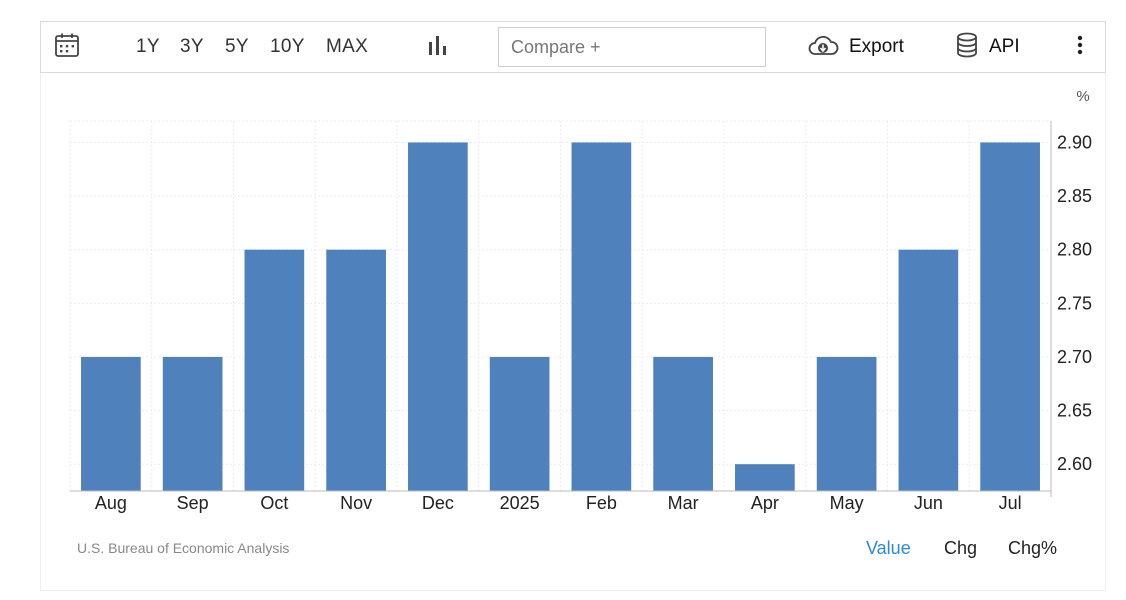 This screenshot has width=1126, height=600. Describe the element at coordinates (1010, 316) in the screenshot. I see `bar-jul` at that location.